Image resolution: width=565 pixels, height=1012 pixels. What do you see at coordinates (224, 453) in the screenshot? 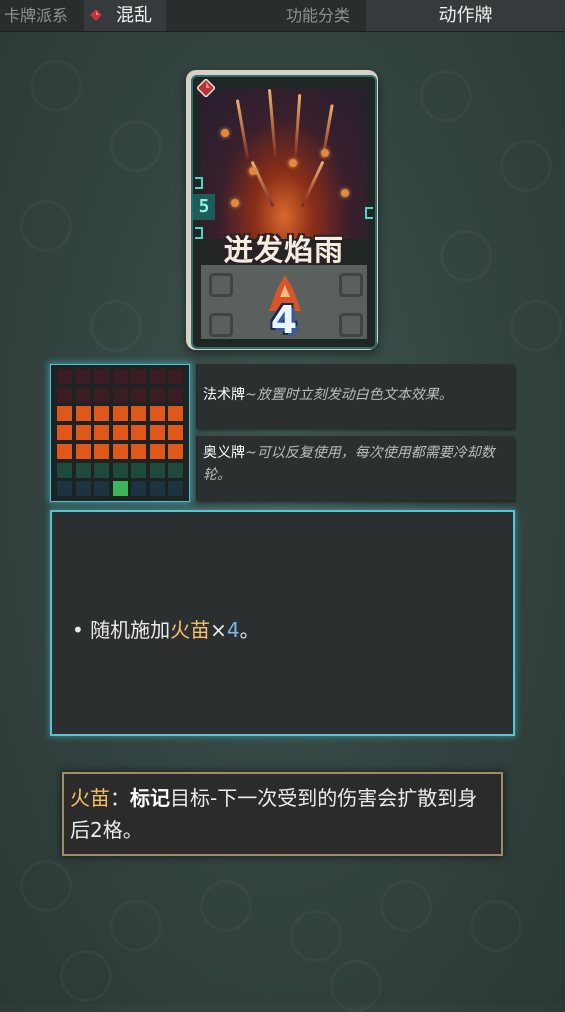
I see `info-keyword: 奥义牌` at bounding box center [224, 453].